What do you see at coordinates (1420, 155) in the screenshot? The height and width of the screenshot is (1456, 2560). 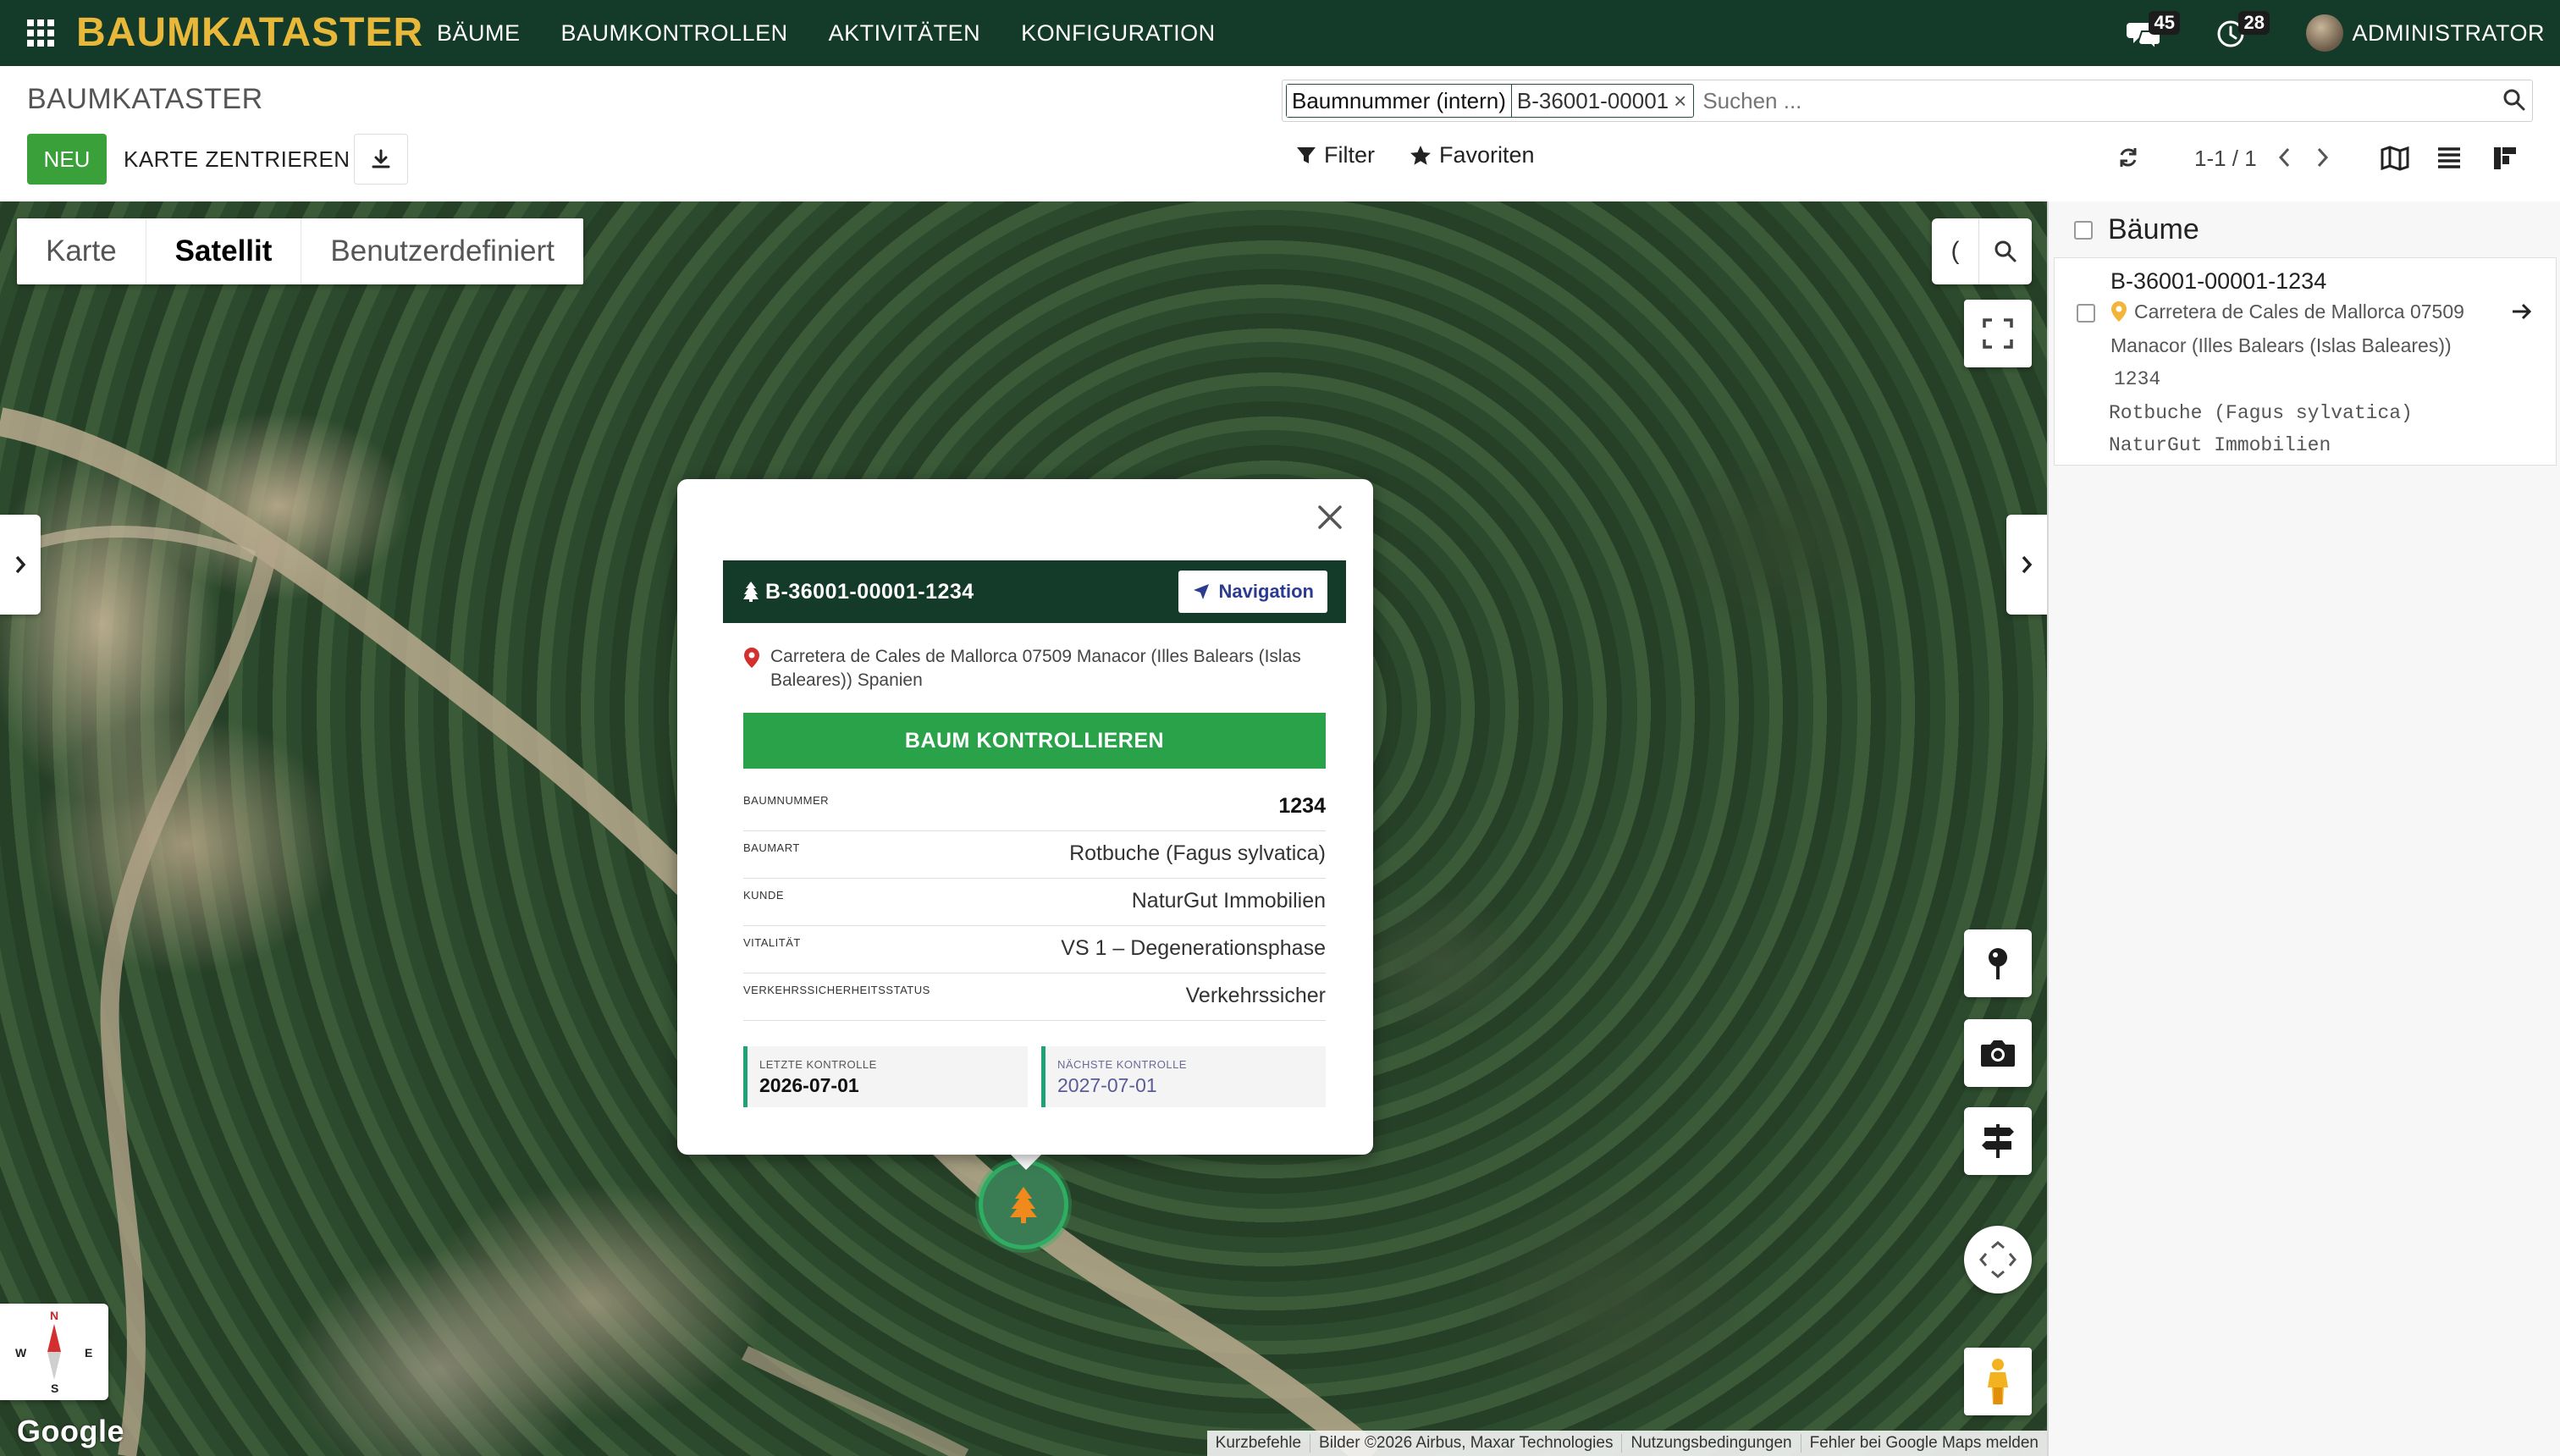 I see `star-icon` at bounding box center [1420, 155].